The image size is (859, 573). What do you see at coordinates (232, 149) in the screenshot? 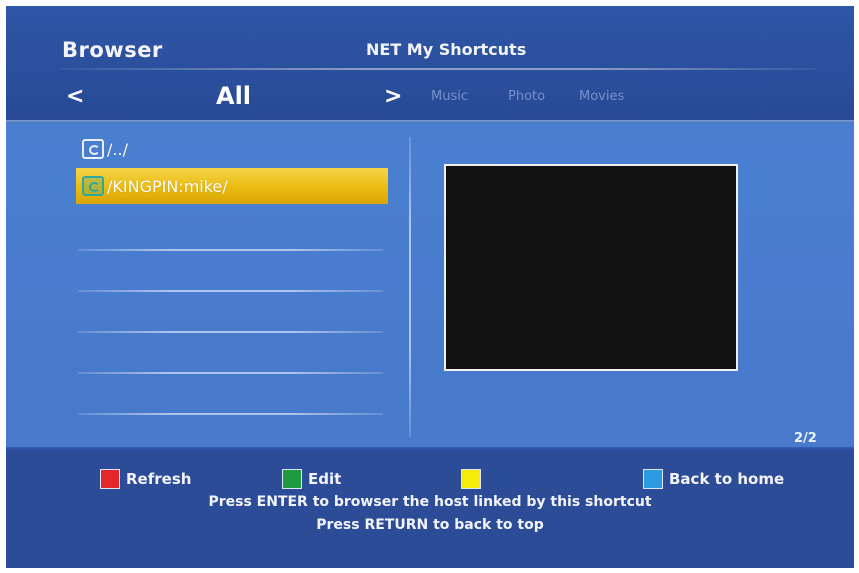
I see `list-item-parent-folder: /../` at bounding box center [232, 149].